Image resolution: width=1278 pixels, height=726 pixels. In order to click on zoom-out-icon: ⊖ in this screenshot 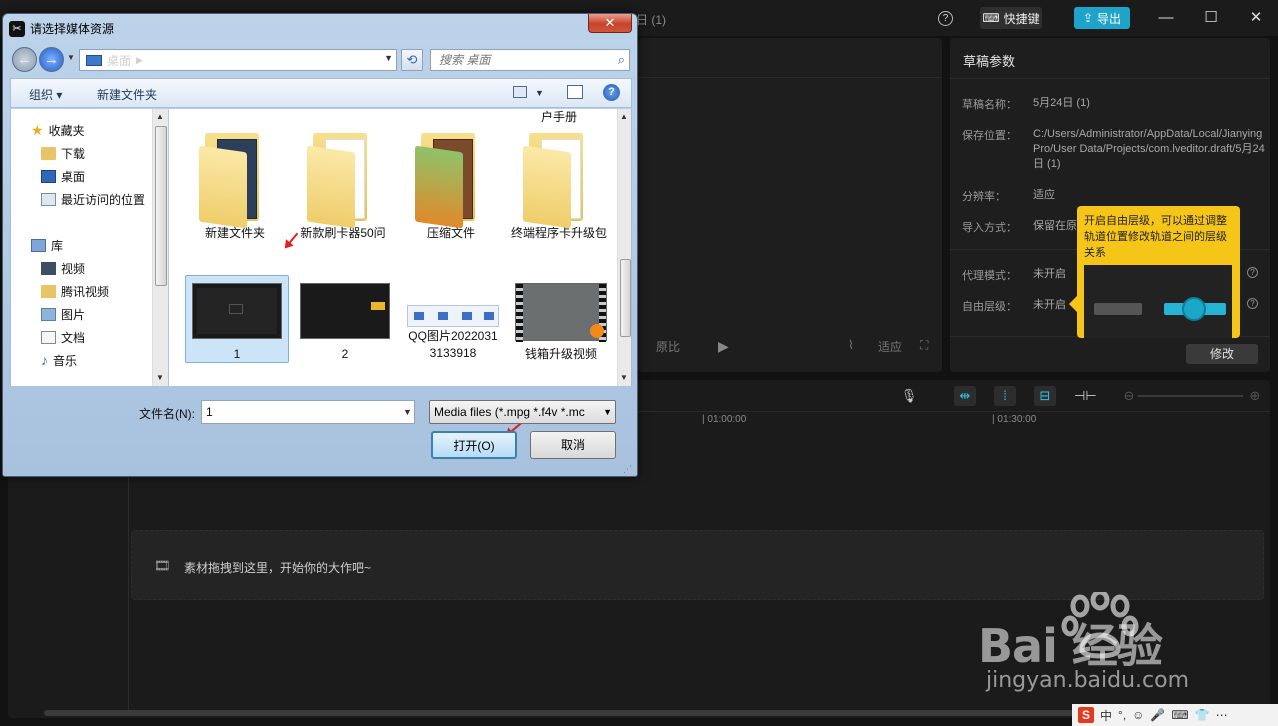, I will do `click(1129, 396)`.